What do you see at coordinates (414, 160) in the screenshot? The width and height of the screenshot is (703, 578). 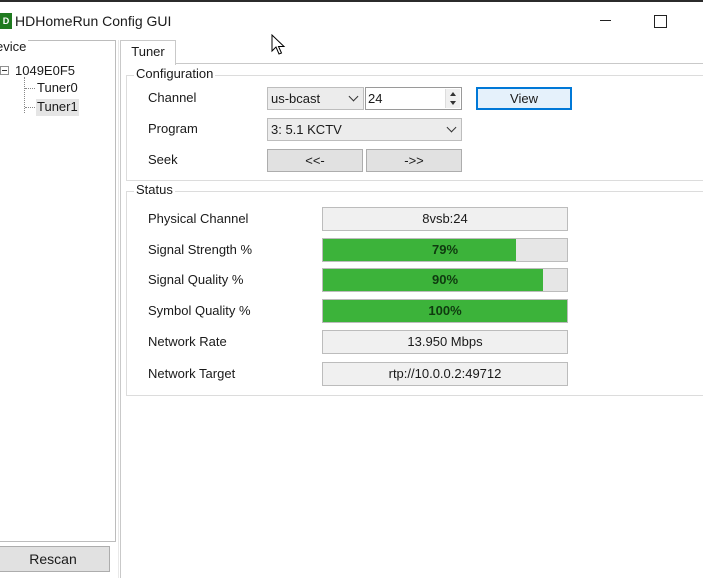 I see `seek-forward-button: ->>` at bounding box center [414, 160].